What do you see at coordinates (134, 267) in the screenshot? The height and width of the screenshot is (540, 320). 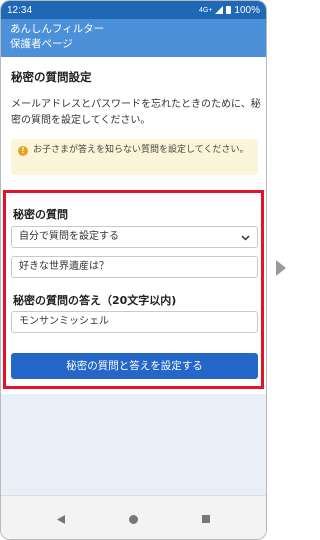 I see `question-input: 好きな世界遺産は？` at bounding box center [134, 267].